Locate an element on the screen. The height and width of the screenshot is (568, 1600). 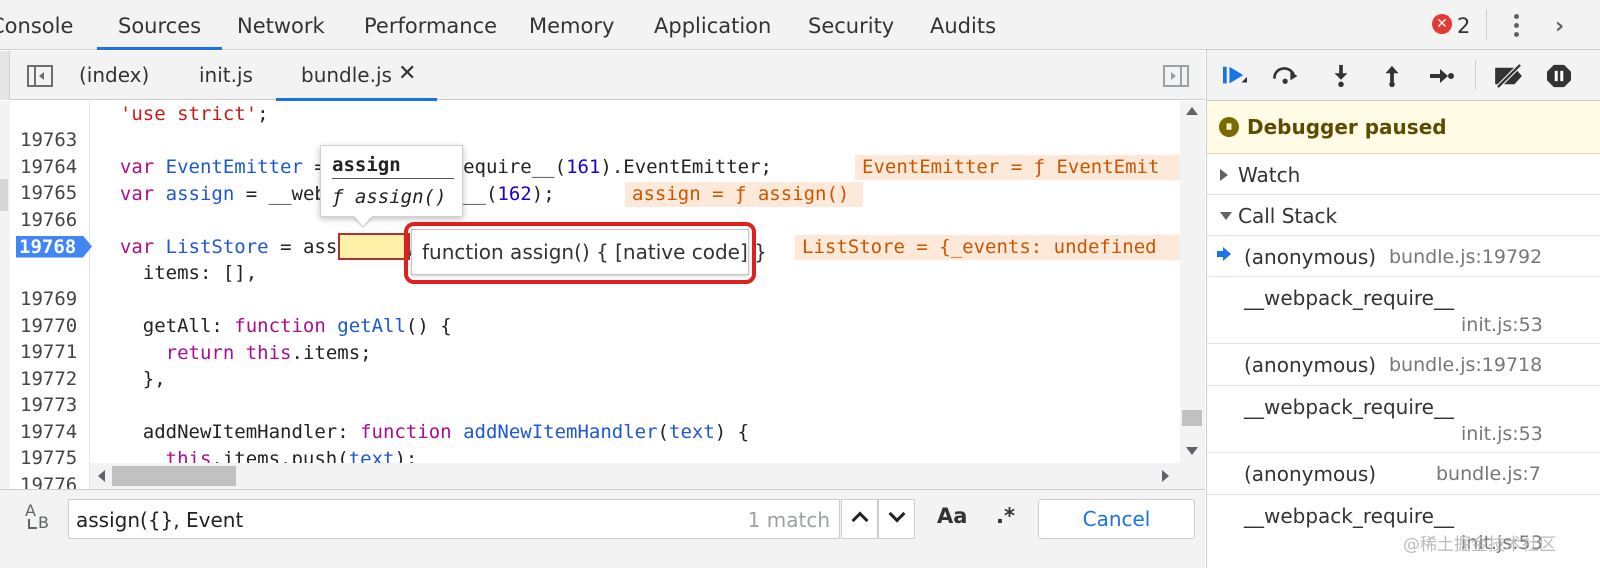
step-over-icon is located at coordinates (1286, 76).